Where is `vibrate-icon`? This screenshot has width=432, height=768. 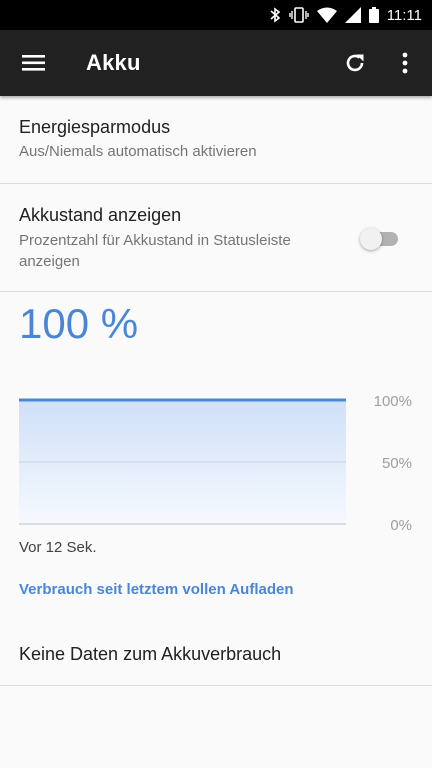
vibrate-icon is located at coordinates (298, 15).